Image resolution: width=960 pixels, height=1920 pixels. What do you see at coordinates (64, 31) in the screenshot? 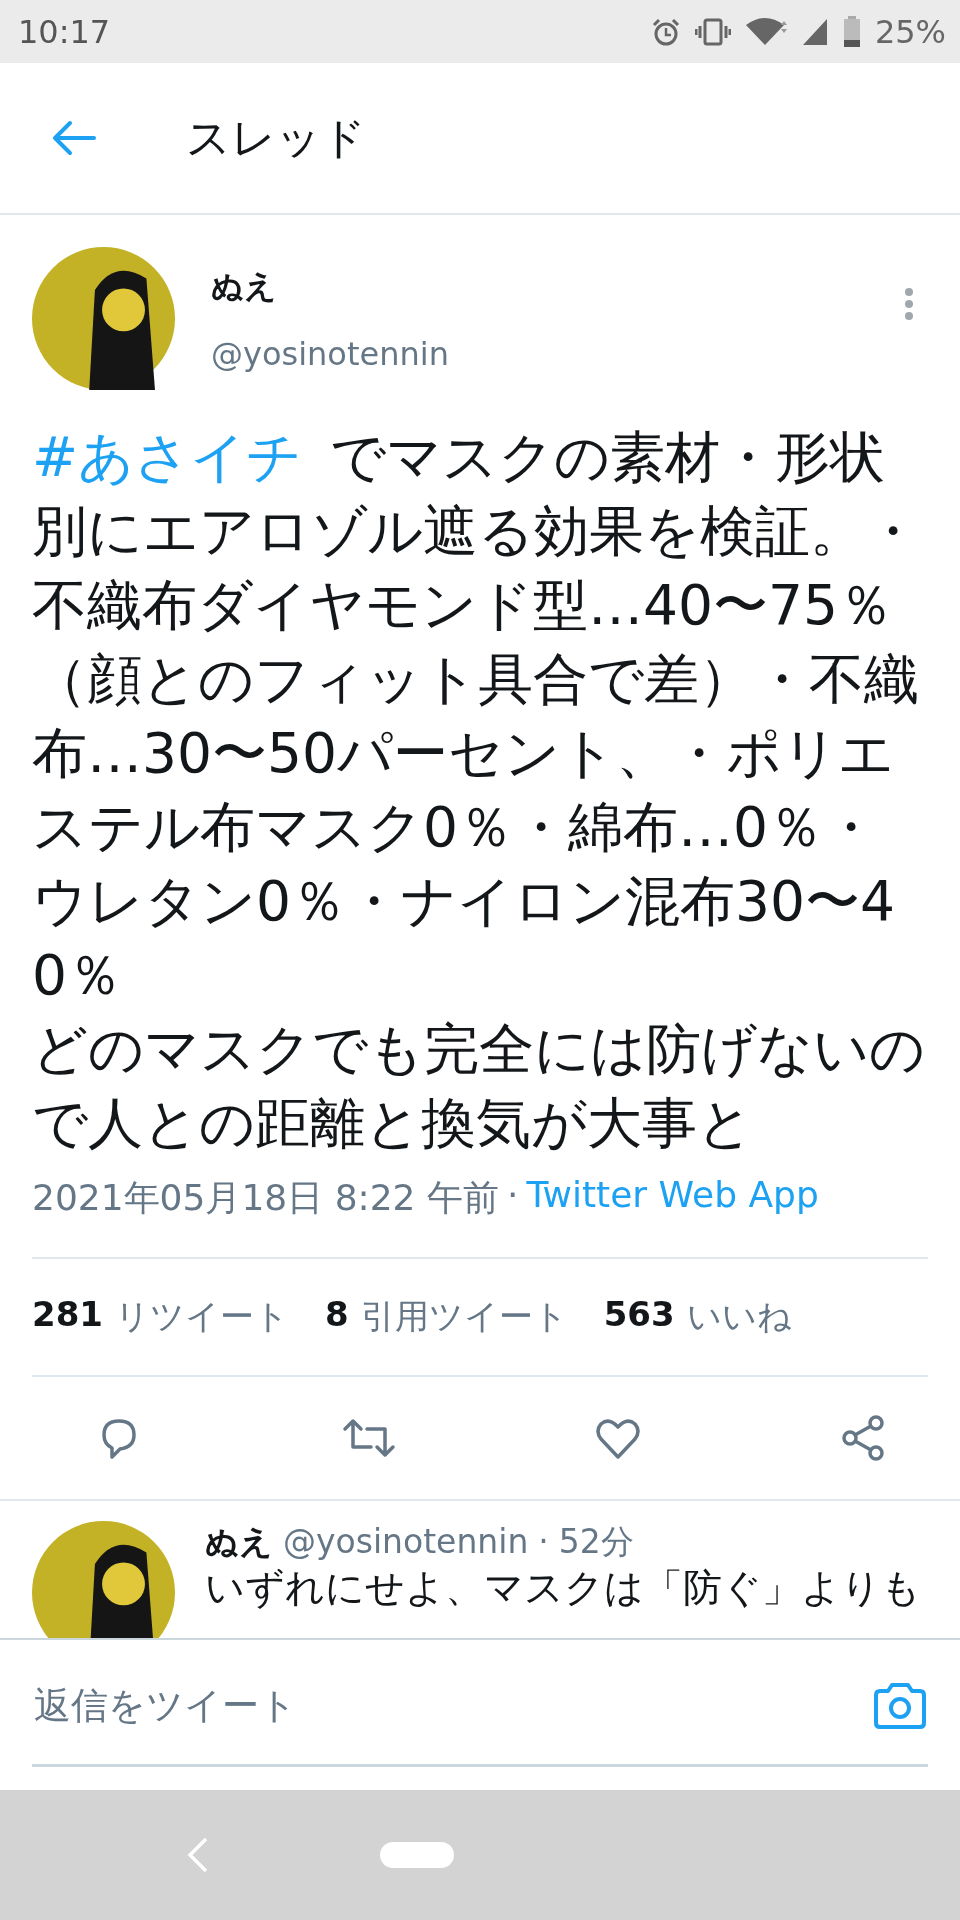
I see `clock-time: 10:17` at bounding box center [64, 31].